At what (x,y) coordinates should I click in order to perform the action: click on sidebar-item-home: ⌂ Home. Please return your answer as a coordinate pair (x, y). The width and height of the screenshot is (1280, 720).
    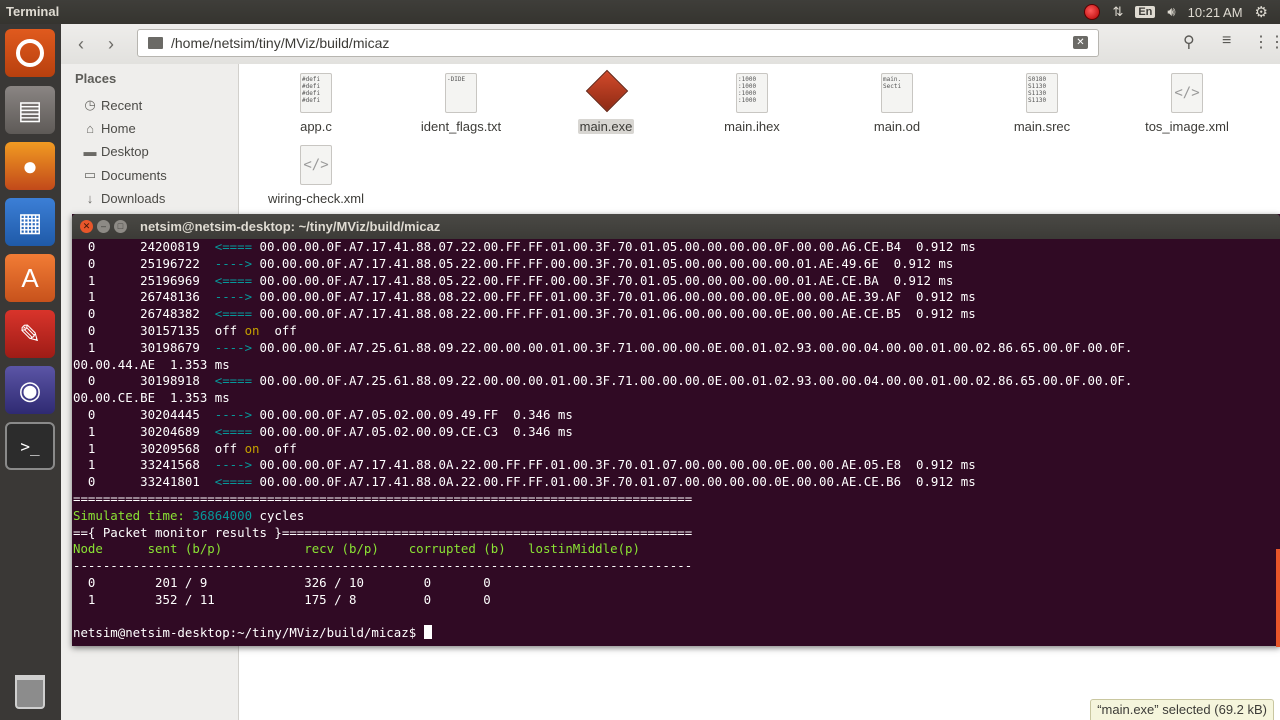
    Looking at the image, I should click on (109, 128).